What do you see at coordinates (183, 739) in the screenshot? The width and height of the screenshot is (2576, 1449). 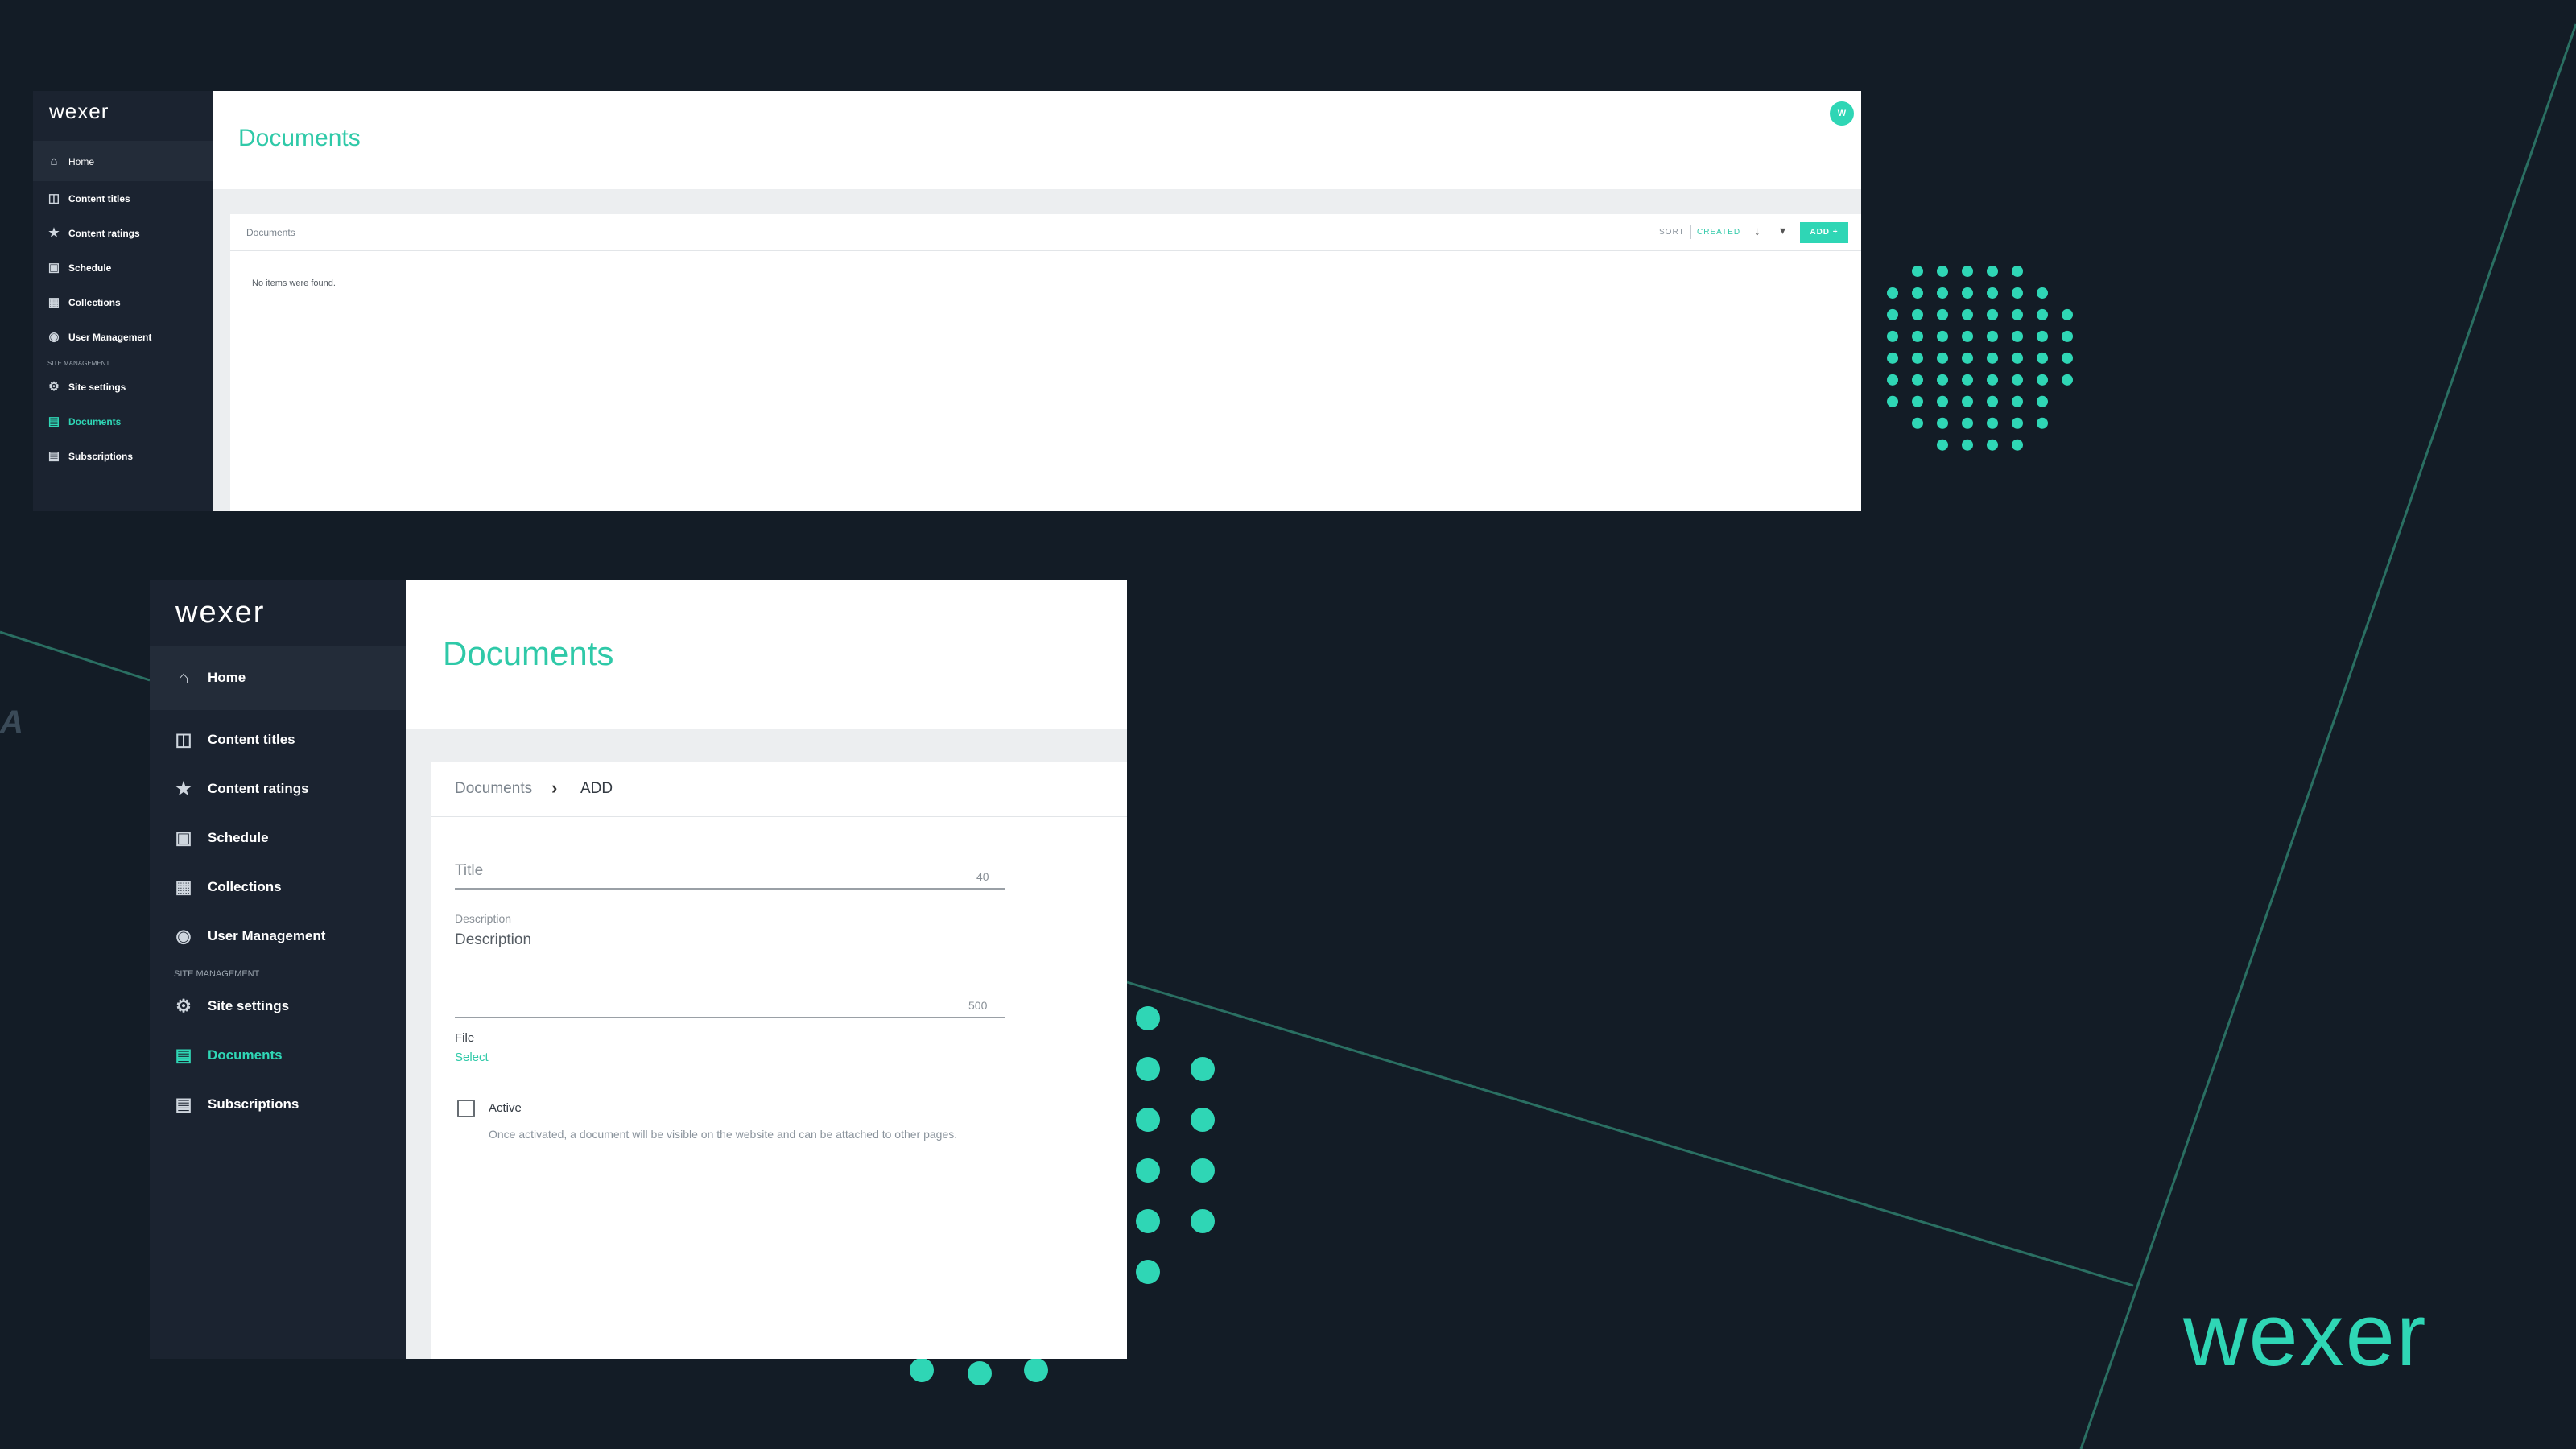 I see `video-library-icon: ◫` at bounding box center [183, 739].